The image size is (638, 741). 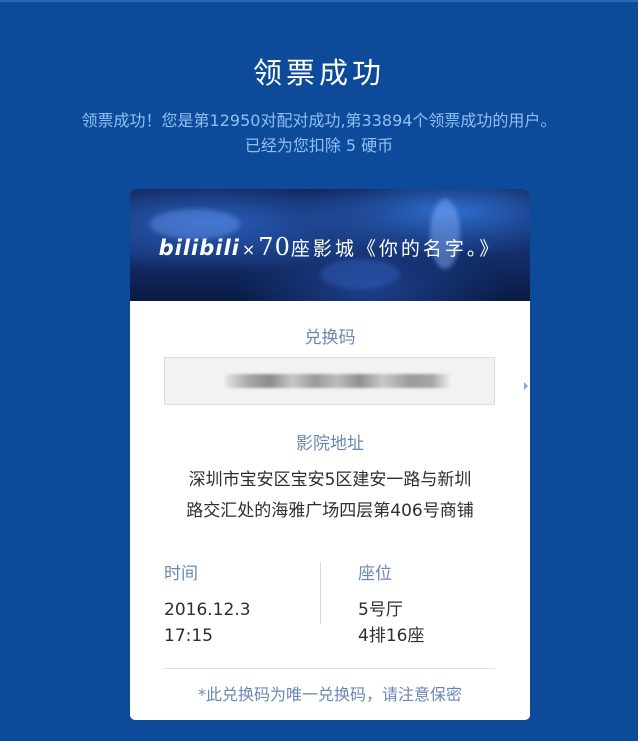 What do you see at coordinates (375, 574) in the screenshot?
I see `seat-label: 座位` at bounding box center [375, 574].